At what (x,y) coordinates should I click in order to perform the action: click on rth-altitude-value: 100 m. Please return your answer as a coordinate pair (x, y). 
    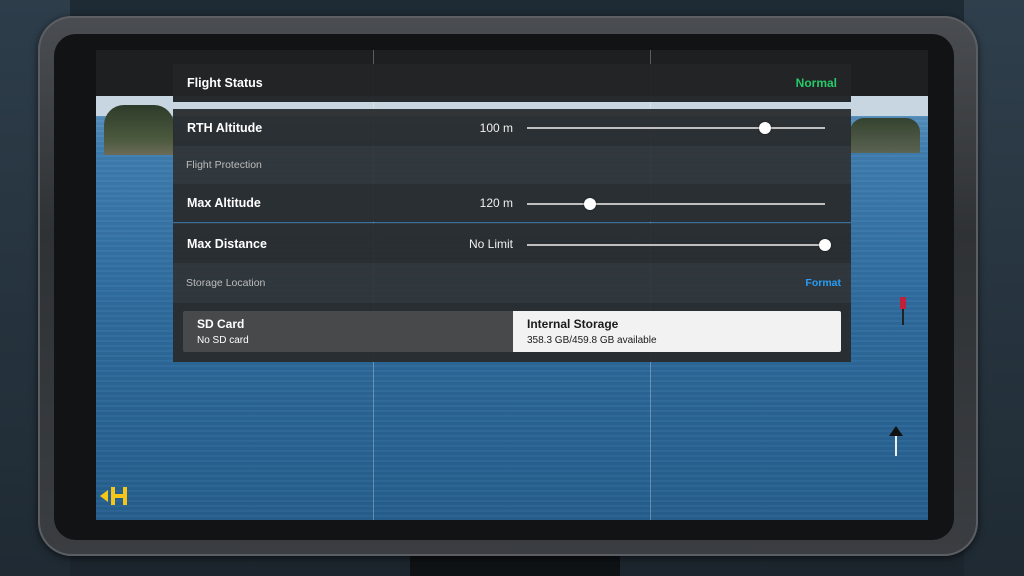
    Looking at the image, I should click on (496, 127).